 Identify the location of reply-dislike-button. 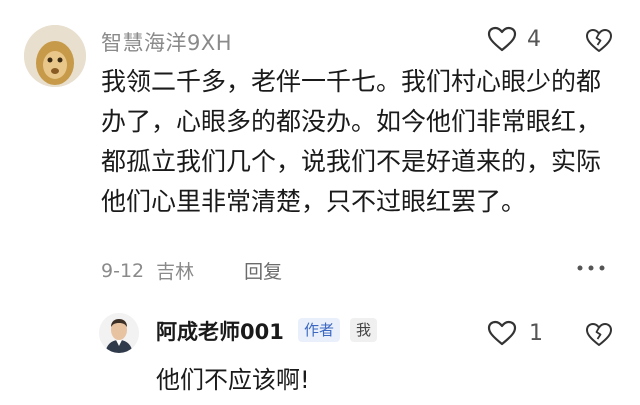
(599, 336).